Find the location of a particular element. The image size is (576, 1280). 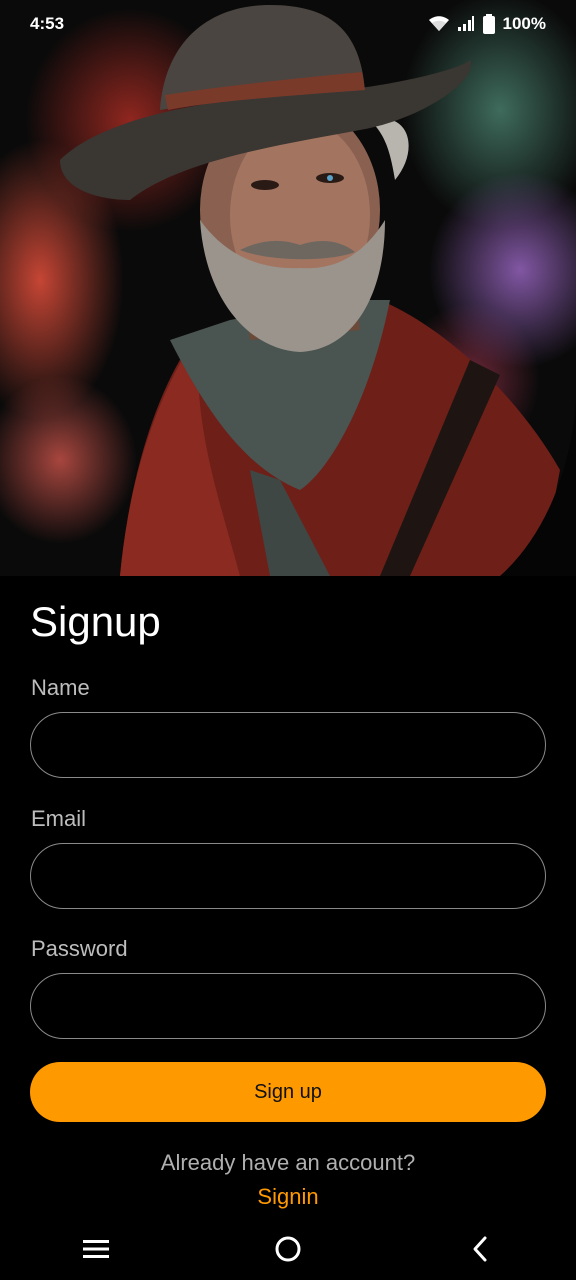

menu-button is located at coordinates (96, 1251).